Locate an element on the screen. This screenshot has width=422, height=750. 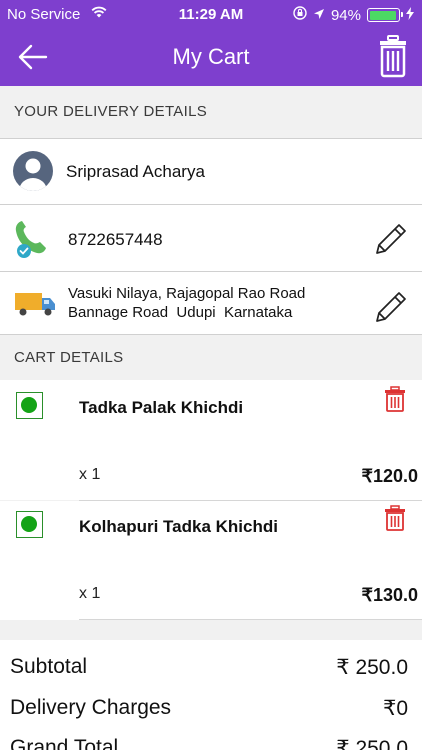
phone-number: 8722657448 is located at coordinates (115, 239).